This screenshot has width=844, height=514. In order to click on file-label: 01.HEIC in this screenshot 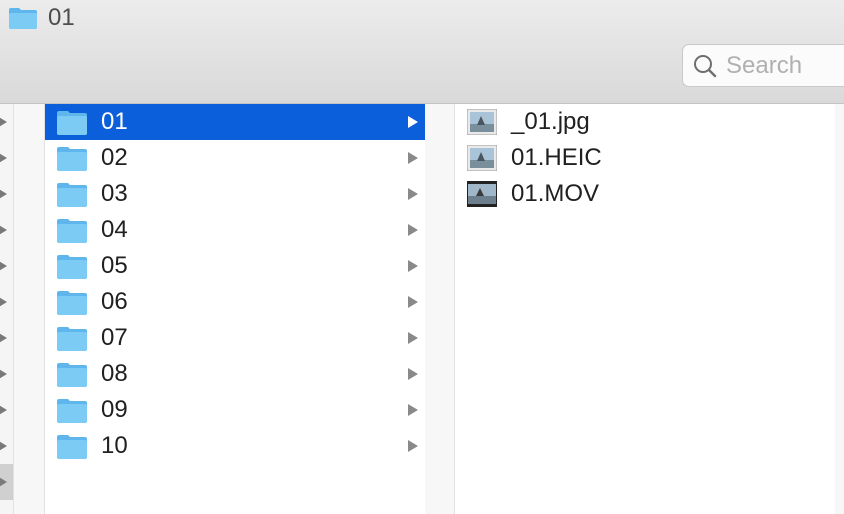, I will do `click(556, 157)`.